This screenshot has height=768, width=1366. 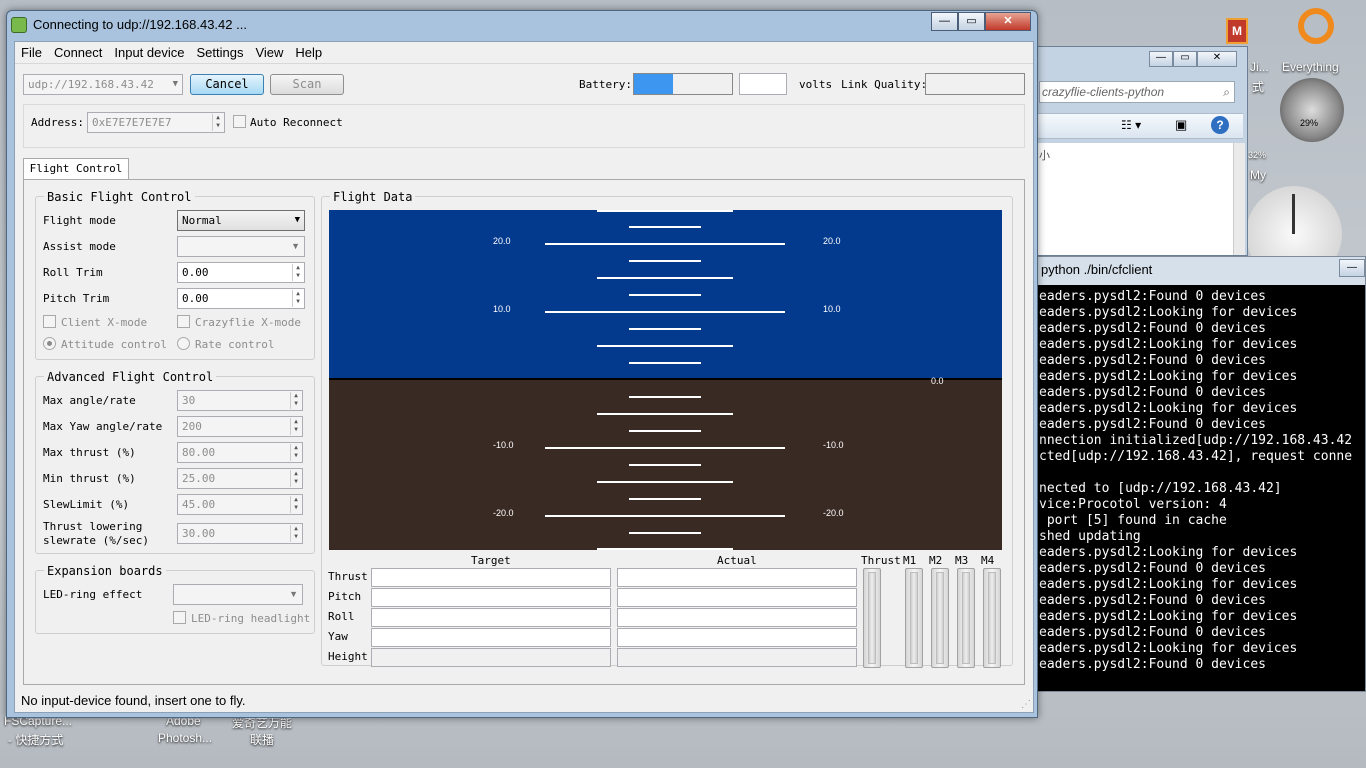 I want to click on slewrate-spinbox: 30.00 ▲ ▼, so click(x=240, y=533).